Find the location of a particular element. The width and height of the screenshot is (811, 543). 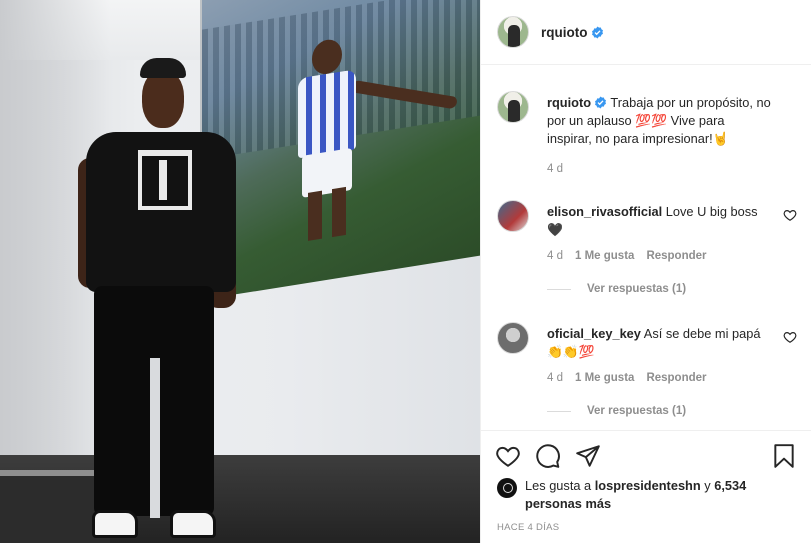

share-icon is located at coordinates (588, 456).